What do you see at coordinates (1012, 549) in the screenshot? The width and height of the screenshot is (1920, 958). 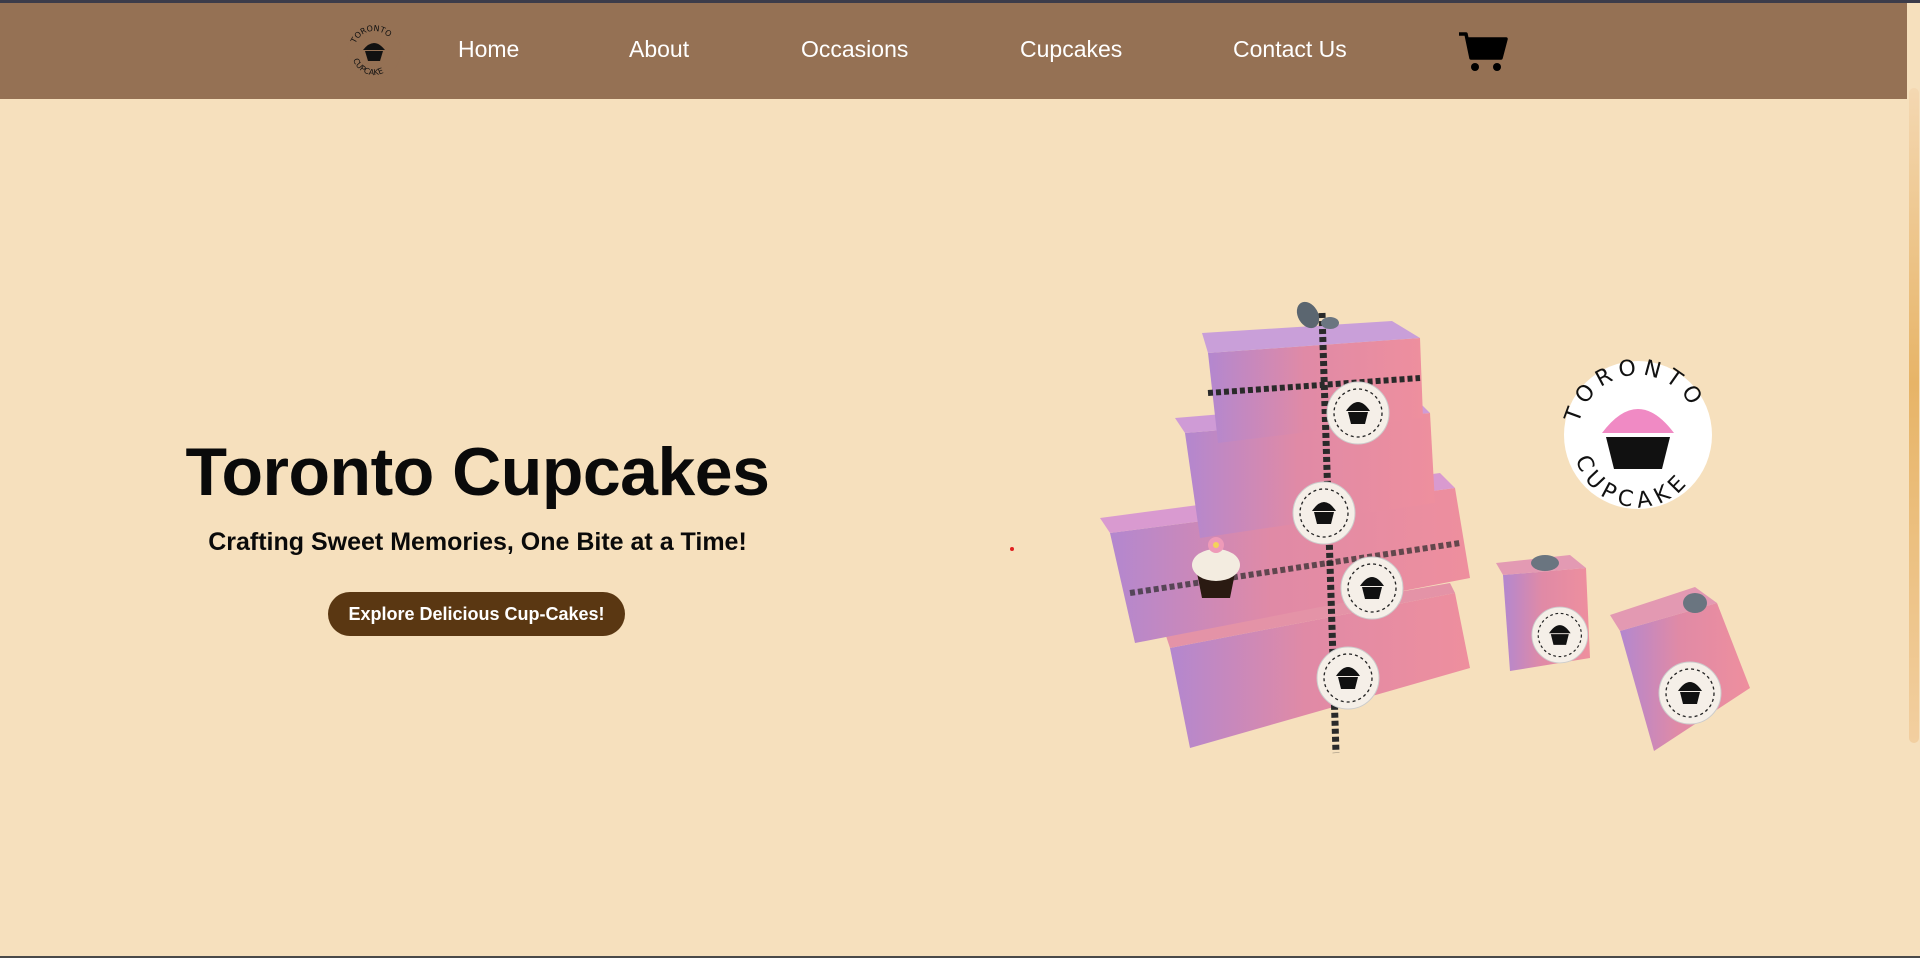 I see `red-dot-marker` at bounding box center [1012, 549].